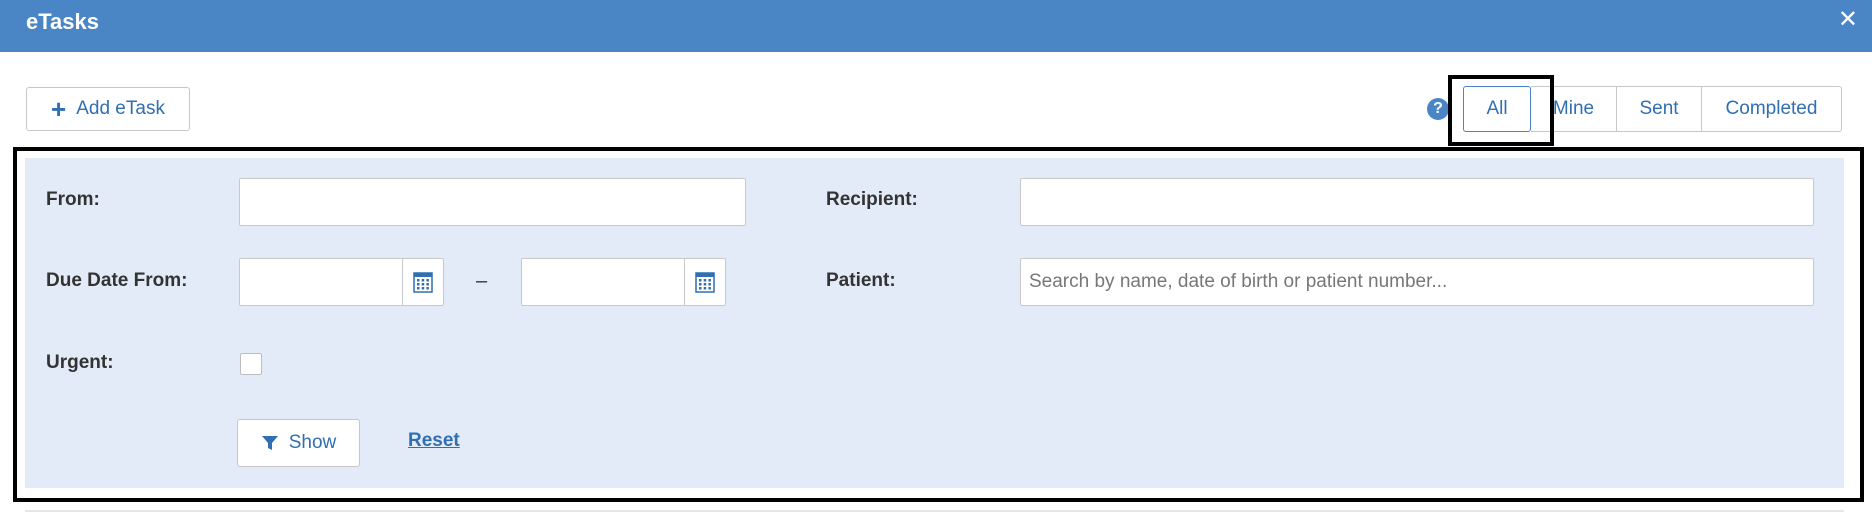  What do you see at coordinates (1501, 110) in the screenshot?
I see `highlight-box-all-tab` at bounding box center [1501, 110].